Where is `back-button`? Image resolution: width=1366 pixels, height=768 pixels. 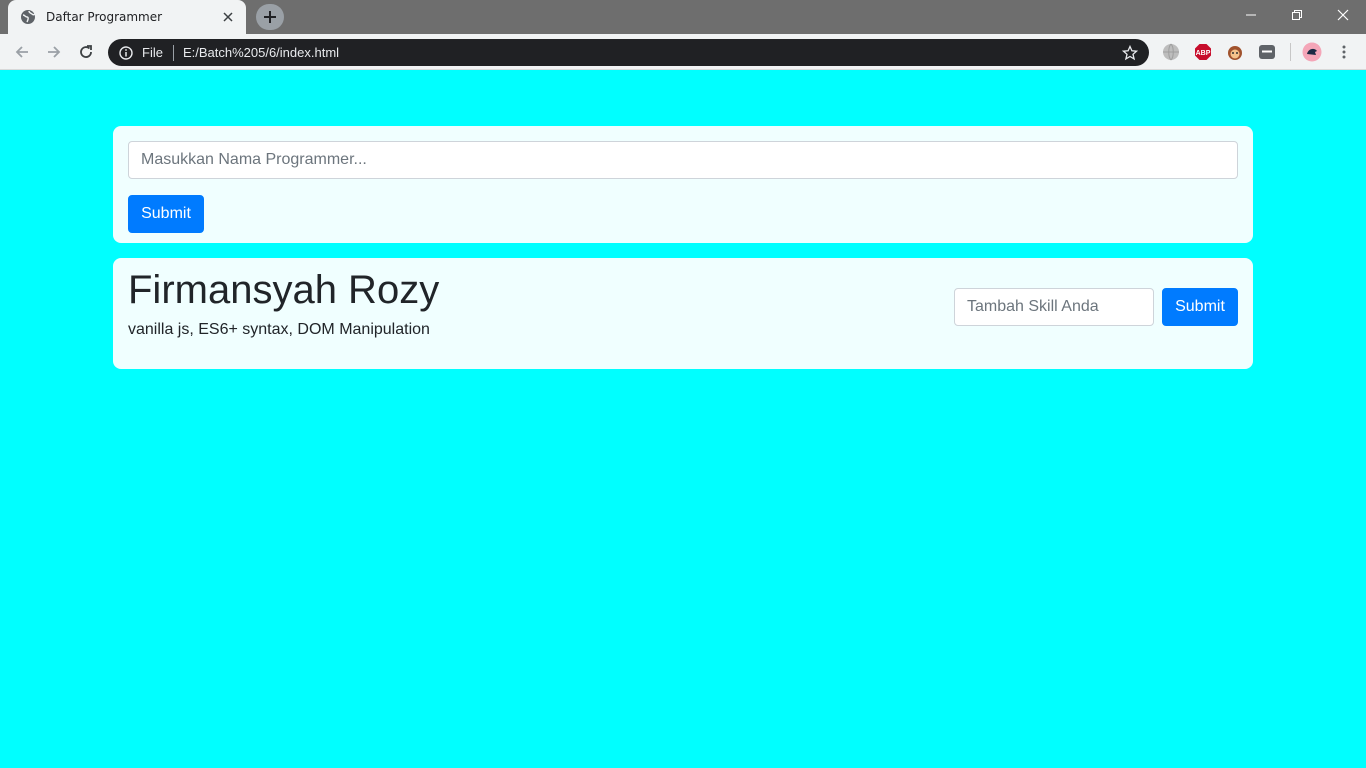 back-button is located at coordinates (22, 52).